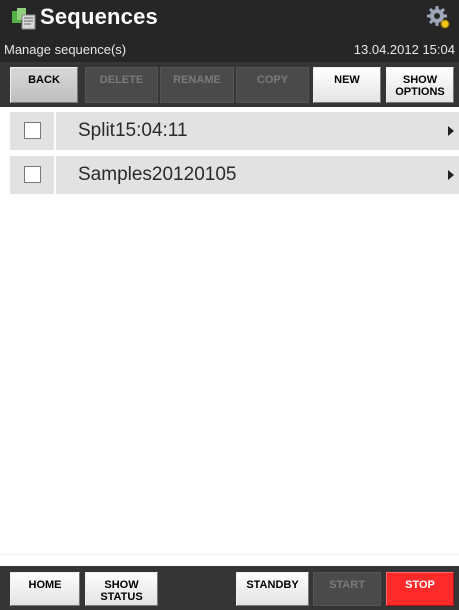 Image resolution: width=459 pixels, height=610 pixels. What do you see at coordinates (121, 597) in the screenshot?
I see `show-status-label-line2: STATUS` at bounding box center [121, 597].